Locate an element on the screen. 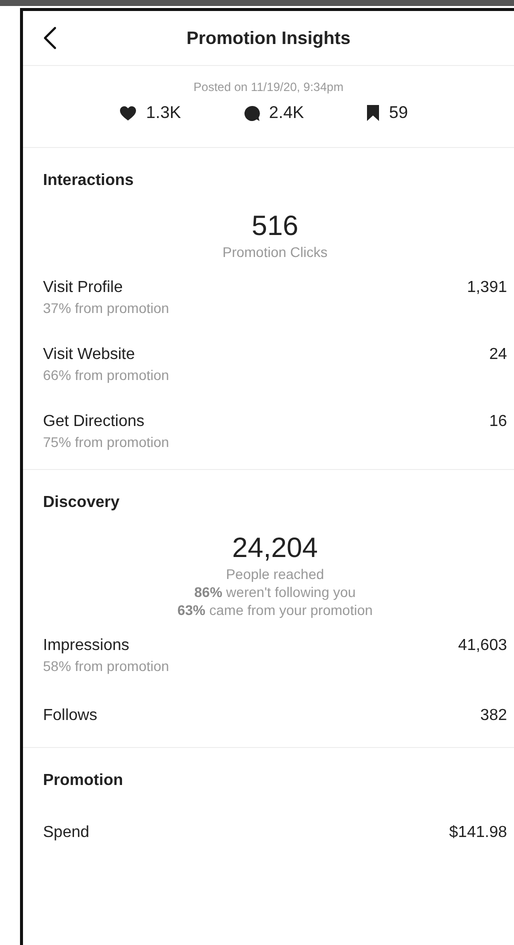 The image size is (514, 945). metric-label: Visit Profile is located at coordinates (83, 288).